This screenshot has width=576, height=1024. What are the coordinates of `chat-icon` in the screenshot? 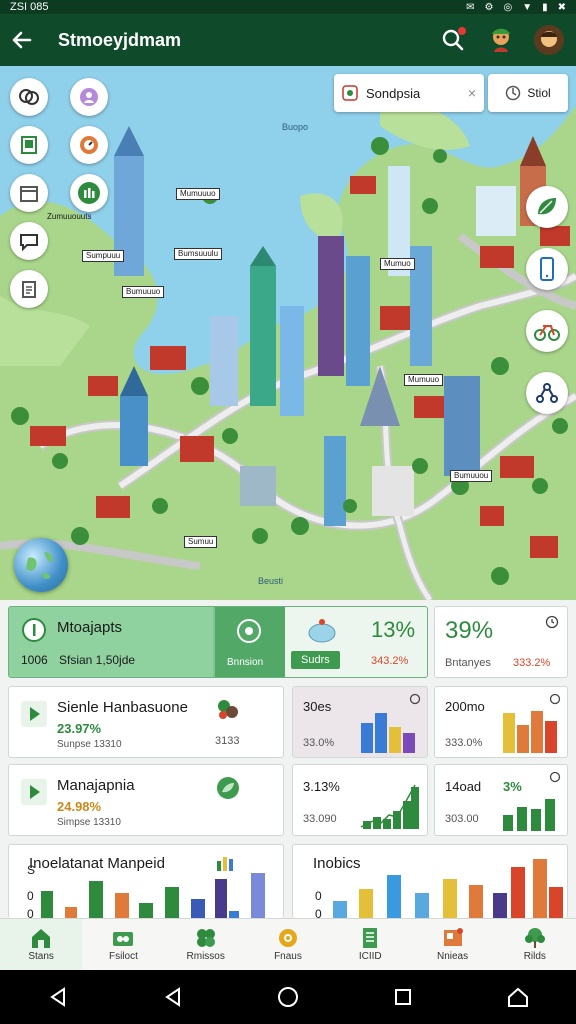 It's located at (29, 243).